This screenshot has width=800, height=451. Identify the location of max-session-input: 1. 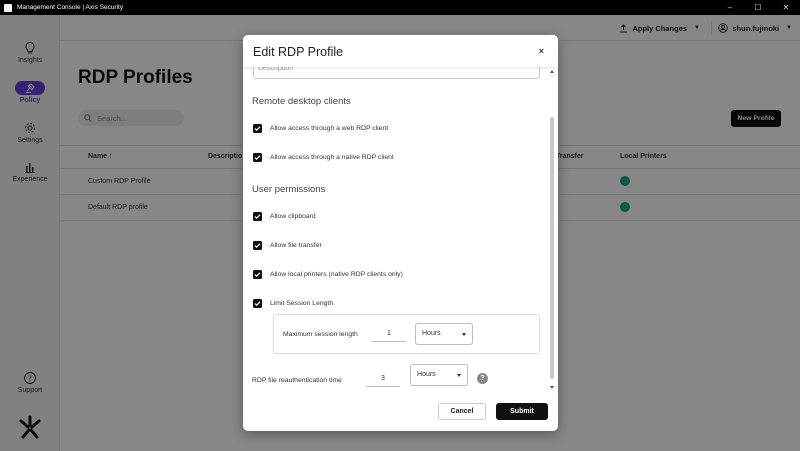
(389, 334).